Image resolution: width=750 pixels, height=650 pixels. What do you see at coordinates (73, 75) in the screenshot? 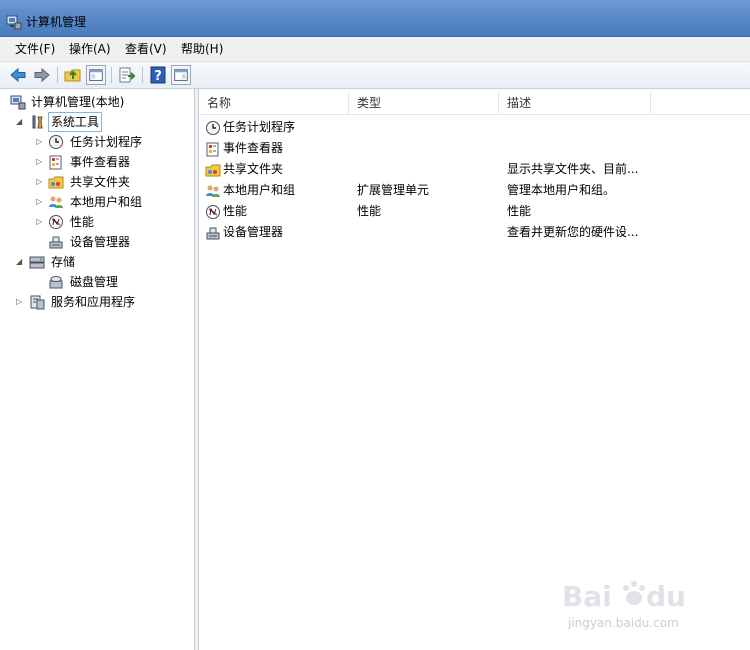
I see `up-folder-icon` at bounding box center [73, 75].